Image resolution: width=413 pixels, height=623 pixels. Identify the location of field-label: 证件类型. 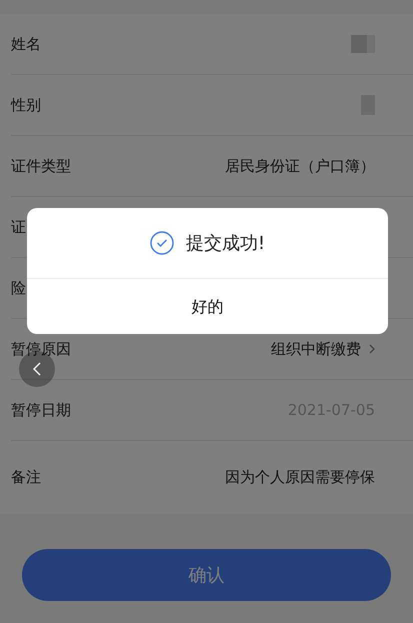
(41, 166).